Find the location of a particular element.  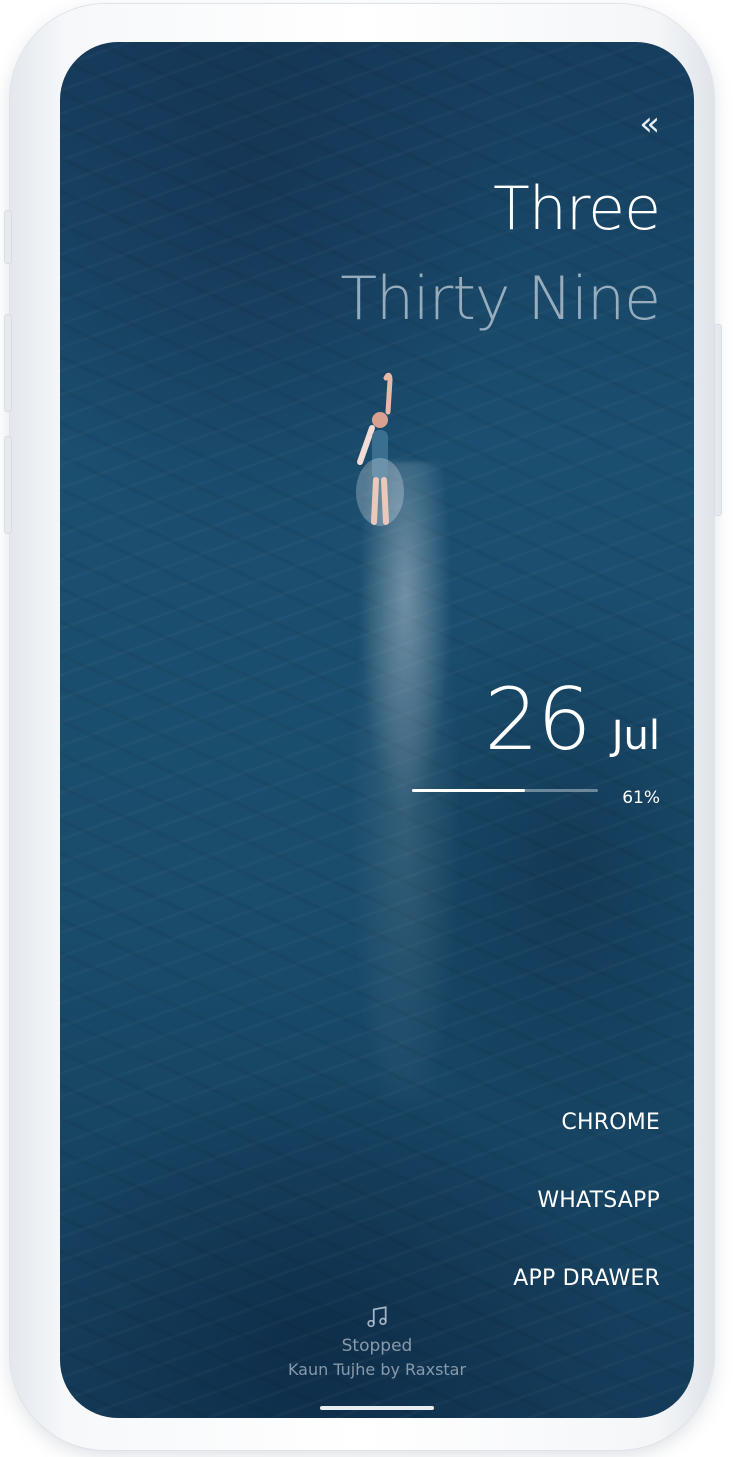

music-note-icon is located at coordinates (377, 1317).